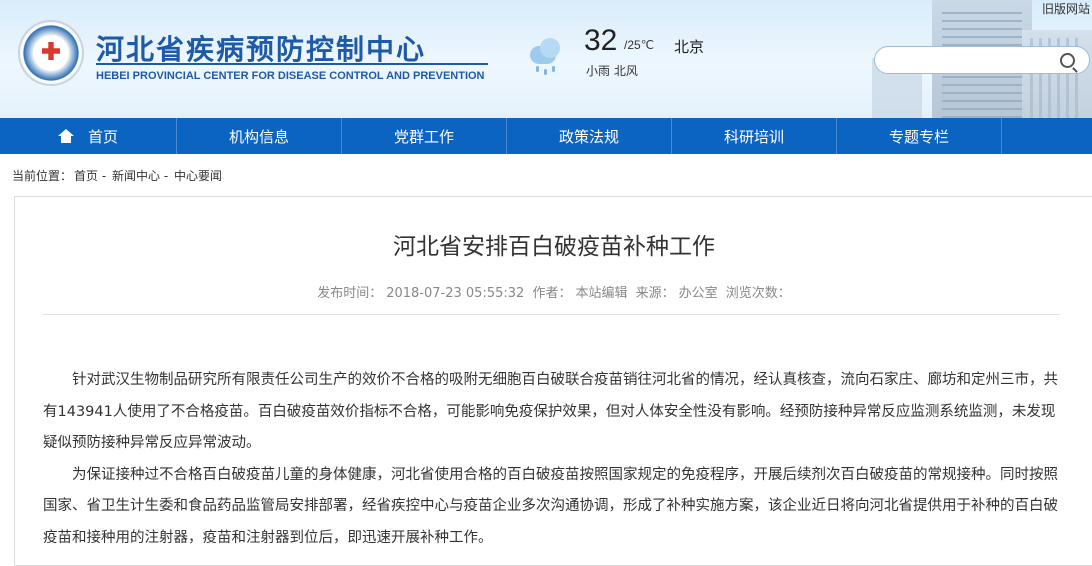 This screenshot has height=566, width=1092. Describe the element at coordinates (1067, 60) in the screenshot. I see `search-icon` at that location.